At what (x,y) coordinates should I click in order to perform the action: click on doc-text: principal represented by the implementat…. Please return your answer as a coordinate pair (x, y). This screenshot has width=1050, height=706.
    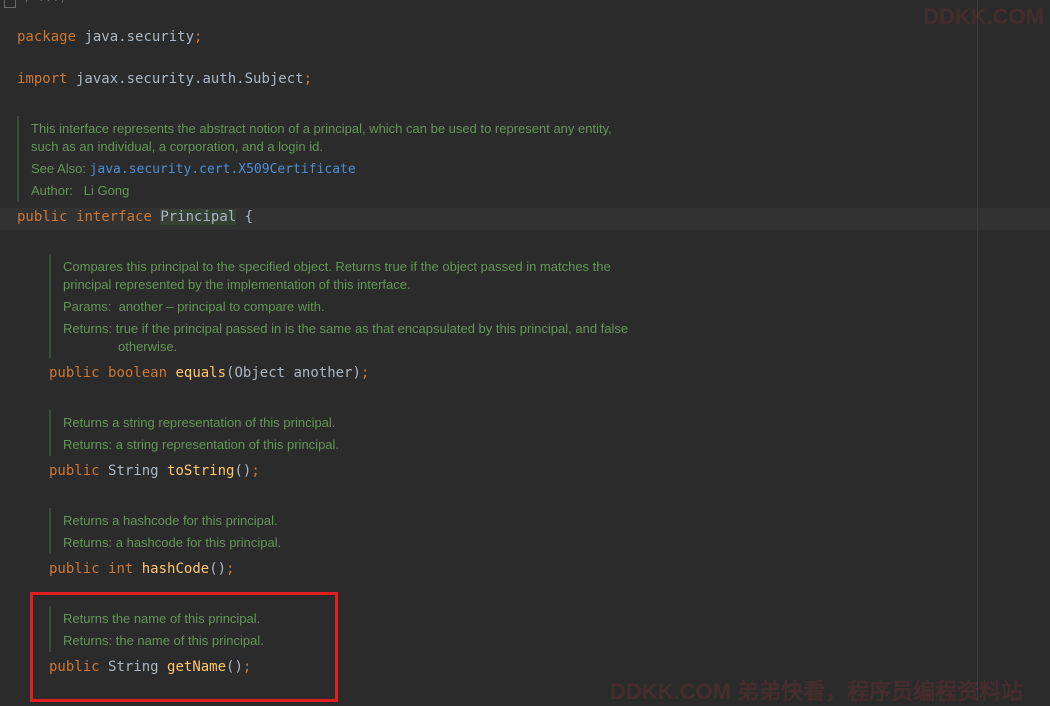
    Looking at the image, I should click on (237, 284).